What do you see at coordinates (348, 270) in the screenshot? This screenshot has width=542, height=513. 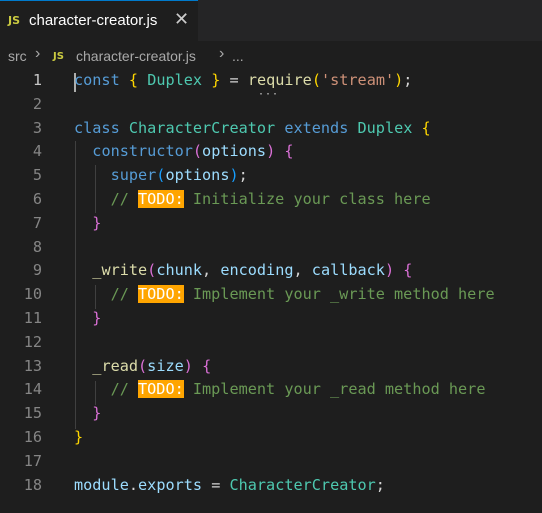 I see `code-token: callback` at bounding box center [348, 270].